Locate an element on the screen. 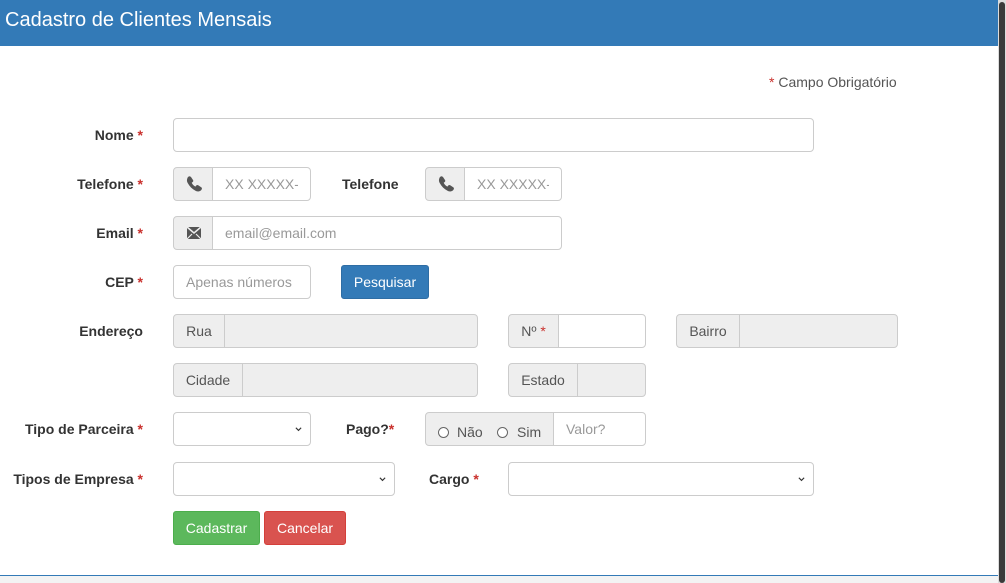  estado-addon: Estado is located at coordinates (543, 380).